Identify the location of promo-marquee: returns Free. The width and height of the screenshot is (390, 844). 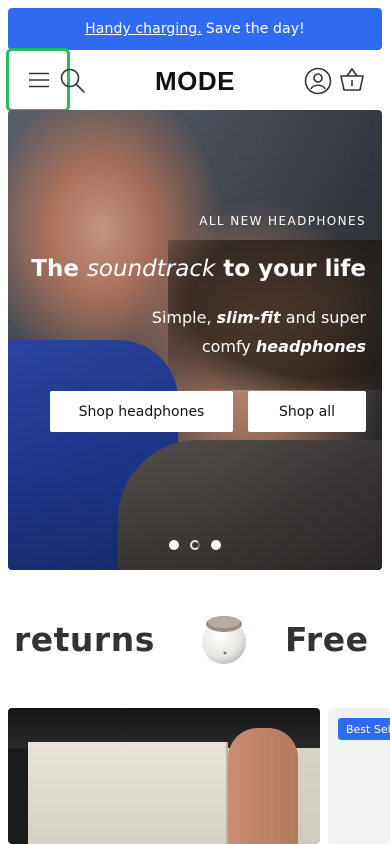
(195, 640).